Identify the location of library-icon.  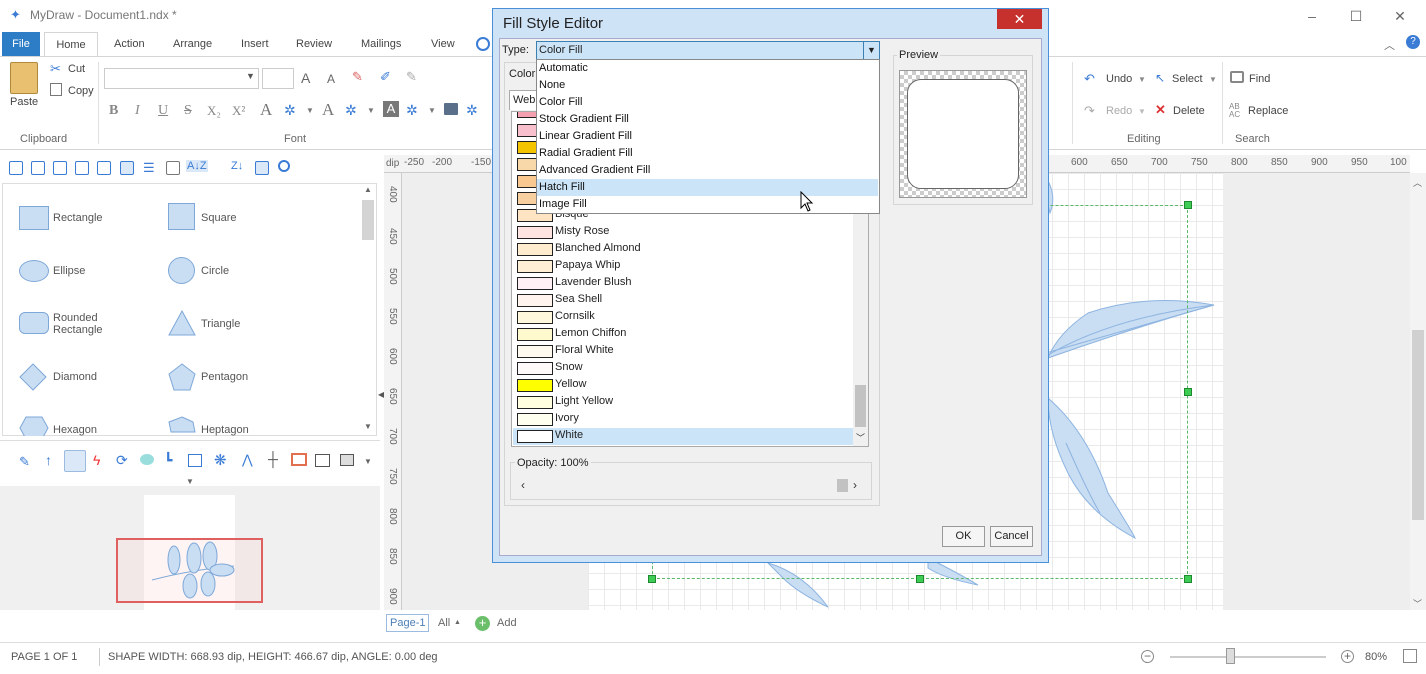
(262, 168).